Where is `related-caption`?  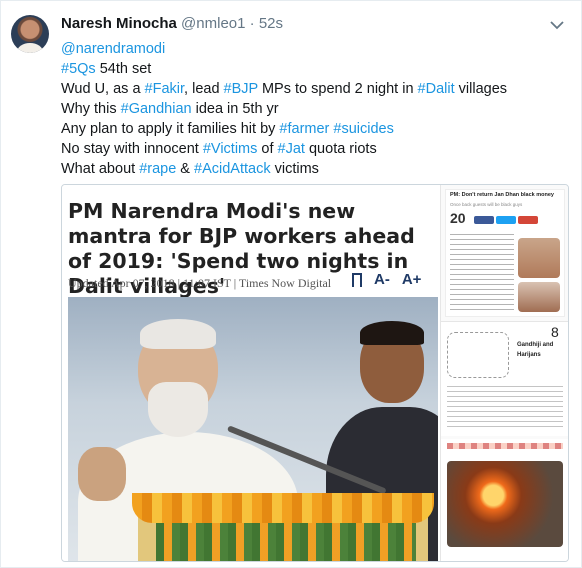 related-caption is located at coordinates (505, 446).